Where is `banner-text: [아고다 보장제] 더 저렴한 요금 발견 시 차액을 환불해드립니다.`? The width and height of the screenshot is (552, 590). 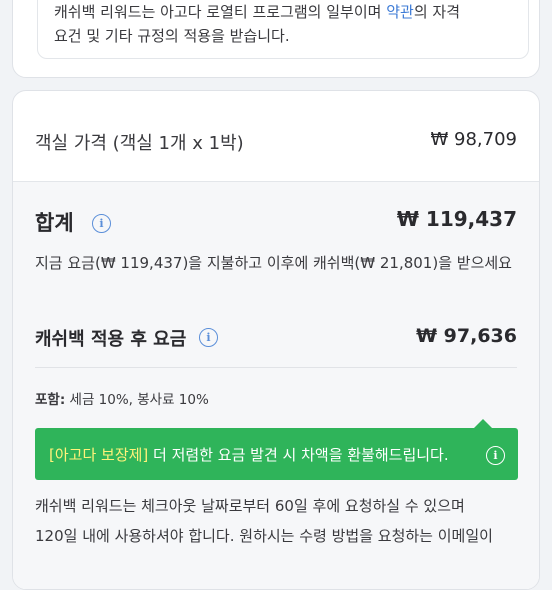 banner-text: [아고다 보장제] 더 저렴한 요금 발견 시 차액을 환불해드립니다. is located at coordinates (249, 454).